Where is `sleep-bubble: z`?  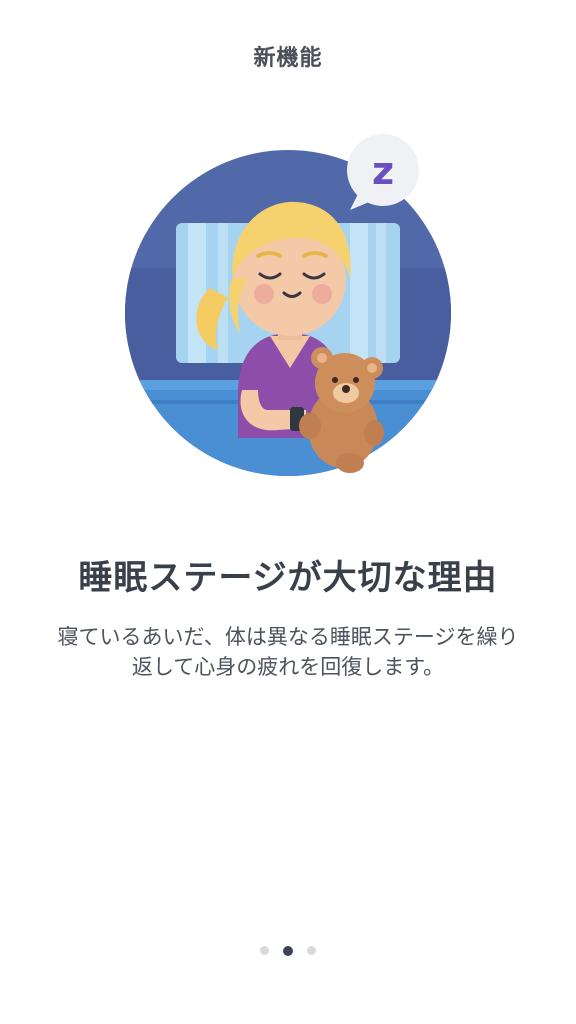 sleep-bubble: z is located at coordinates (383, 172).